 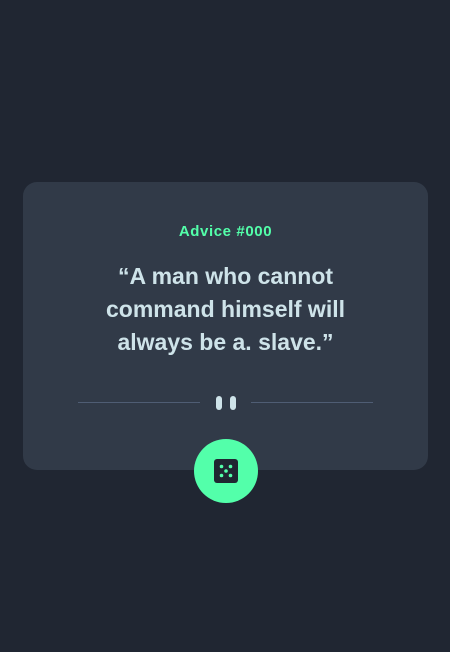 What do you see at coordinates (312, 402) in the screenshot?
I see `divider-line-right` at bounding box center [312, 402].